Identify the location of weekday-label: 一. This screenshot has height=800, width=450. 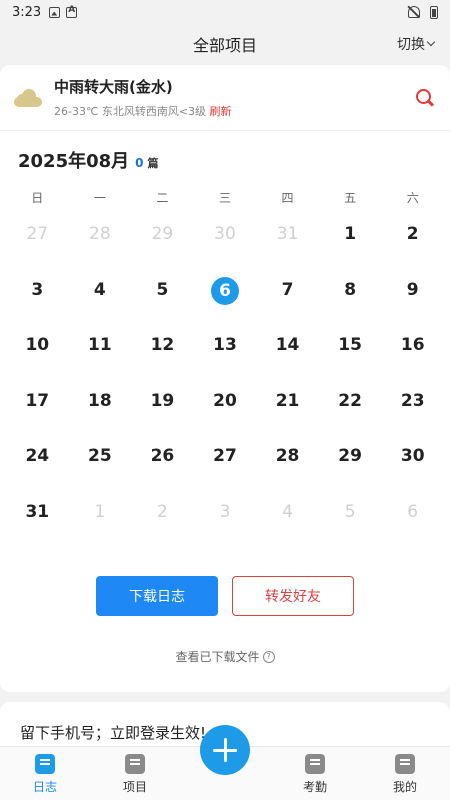
(99, 198).